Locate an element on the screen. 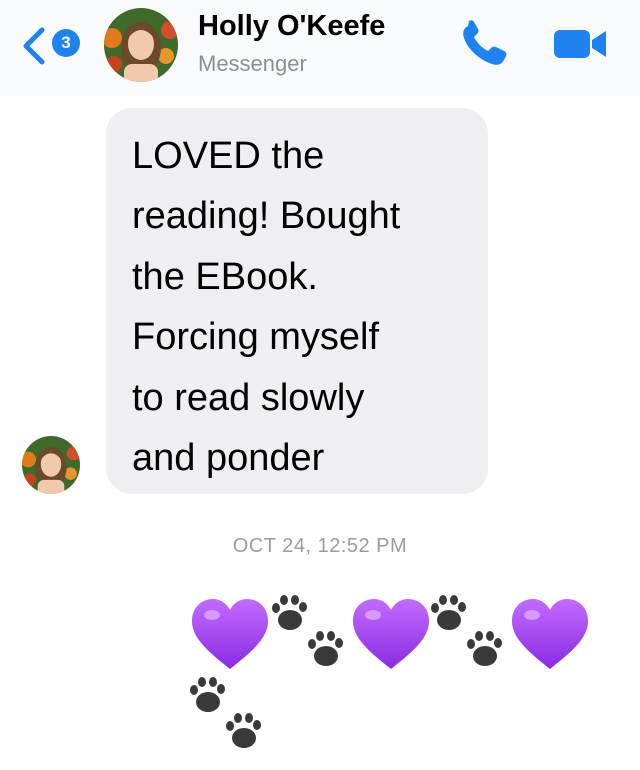  unread-count-badge: 3 is located at coordinates (66, 43).